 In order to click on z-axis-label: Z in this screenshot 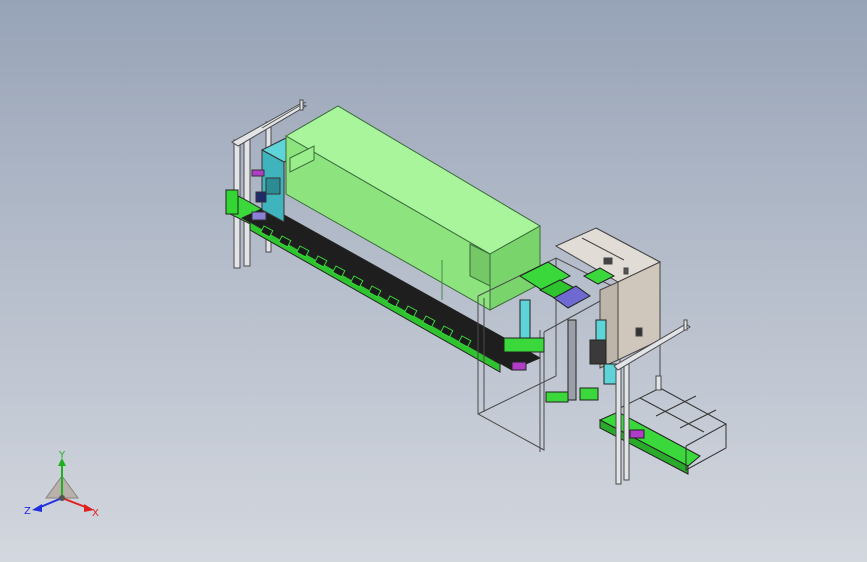, I will do `click(27, 511)`.